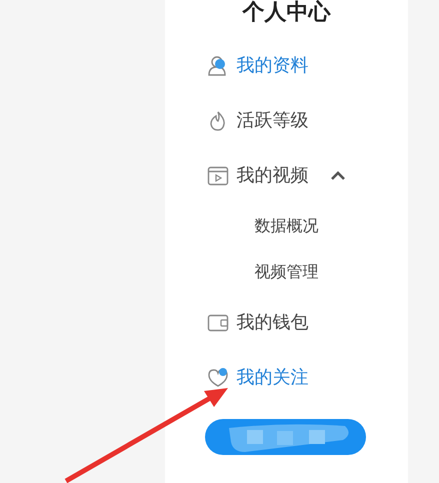 This screenshot has width=439, height=483. Describe the element at coordinates (217, 65) in the screenshot. I see `user-icon` at that location.